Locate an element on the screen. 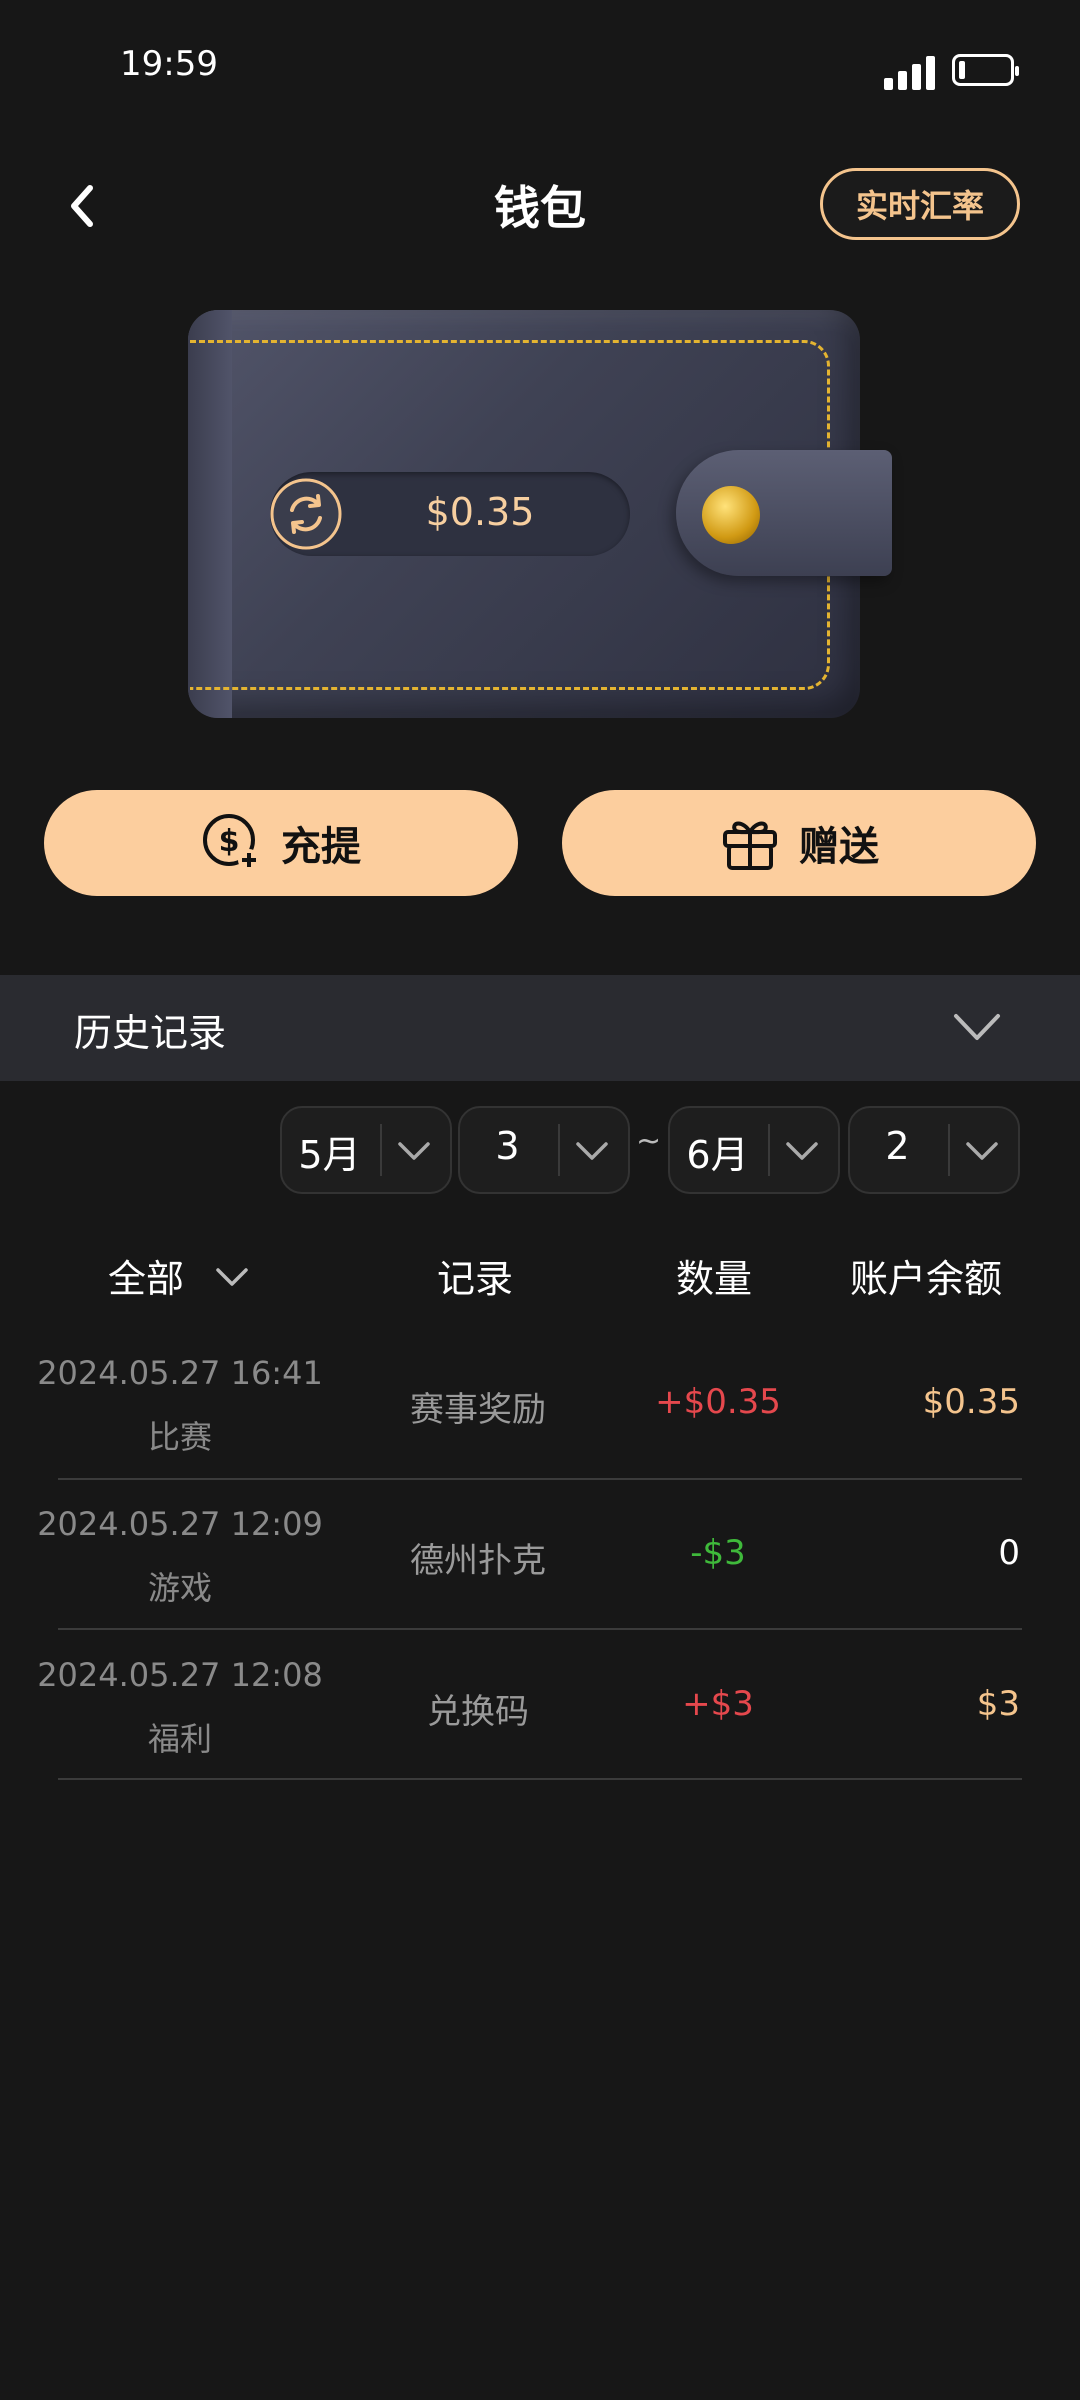  end-month-select: 6月 is located at coordinates (754, 1150).